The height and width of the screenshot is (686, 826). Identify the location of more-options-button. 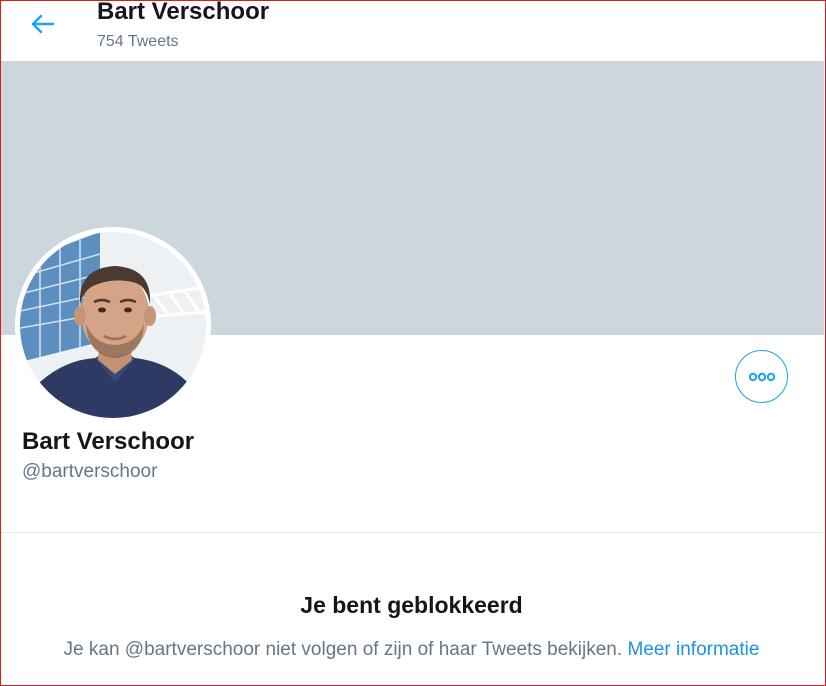
(761, 376).